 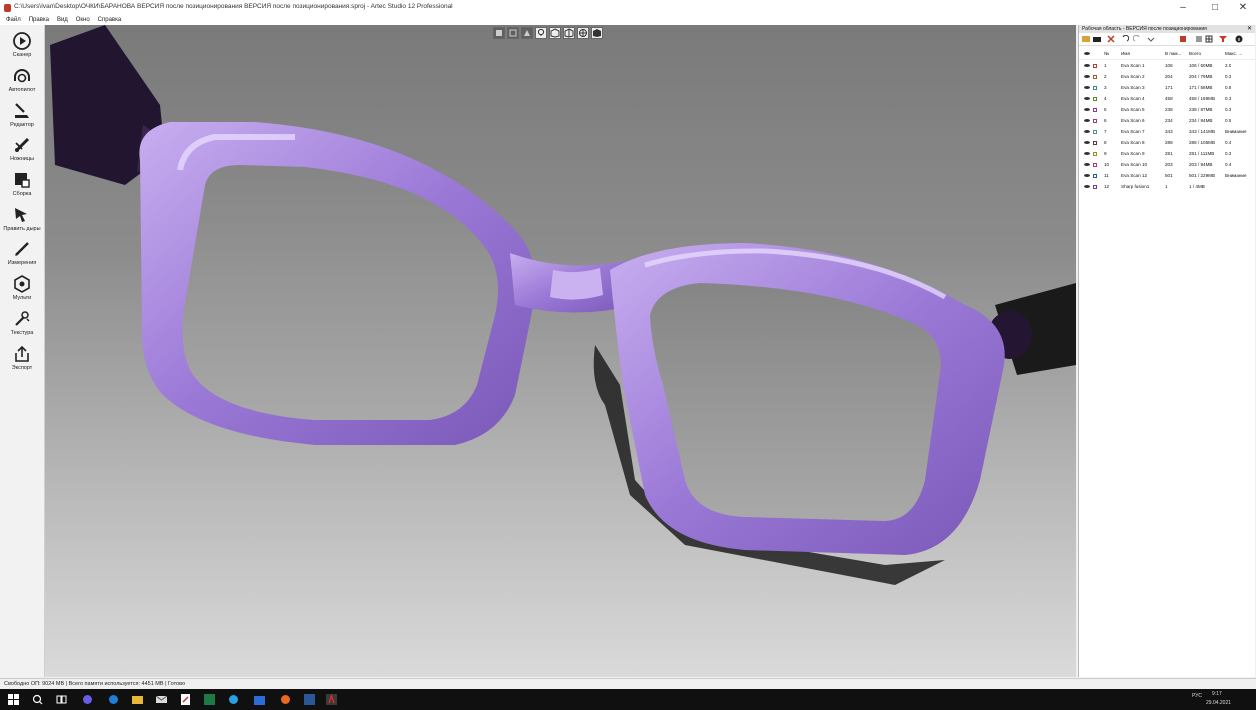 What do you see at coordinates (1133, 87) in the screenshot?
I see `row-name: Eva Scan 3` at bounding box center [1133, 87].